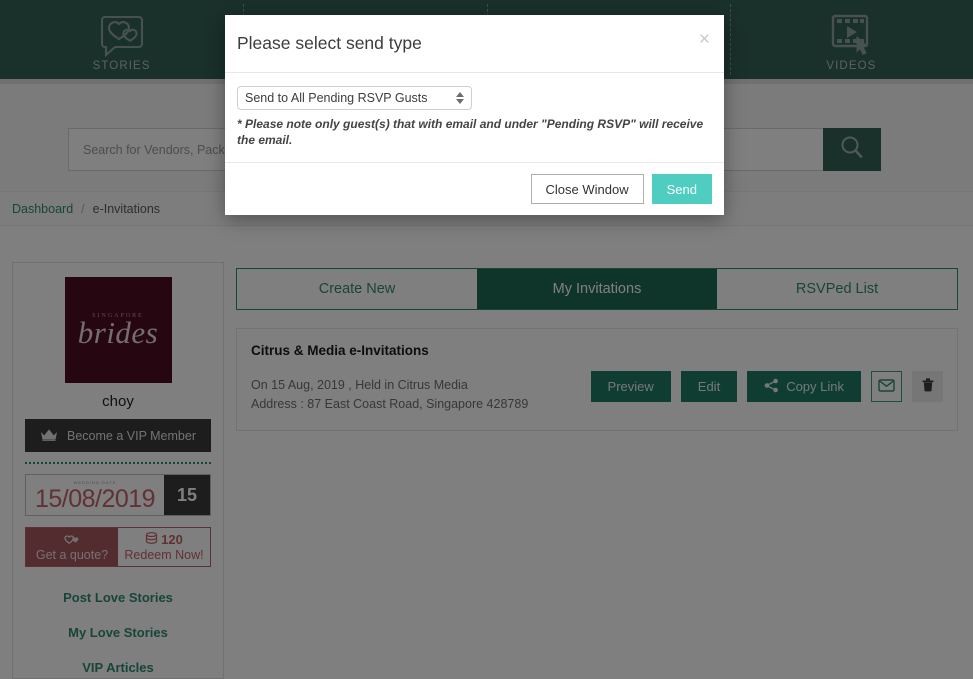  I want to click on send-button: Send, so click(681, 189).